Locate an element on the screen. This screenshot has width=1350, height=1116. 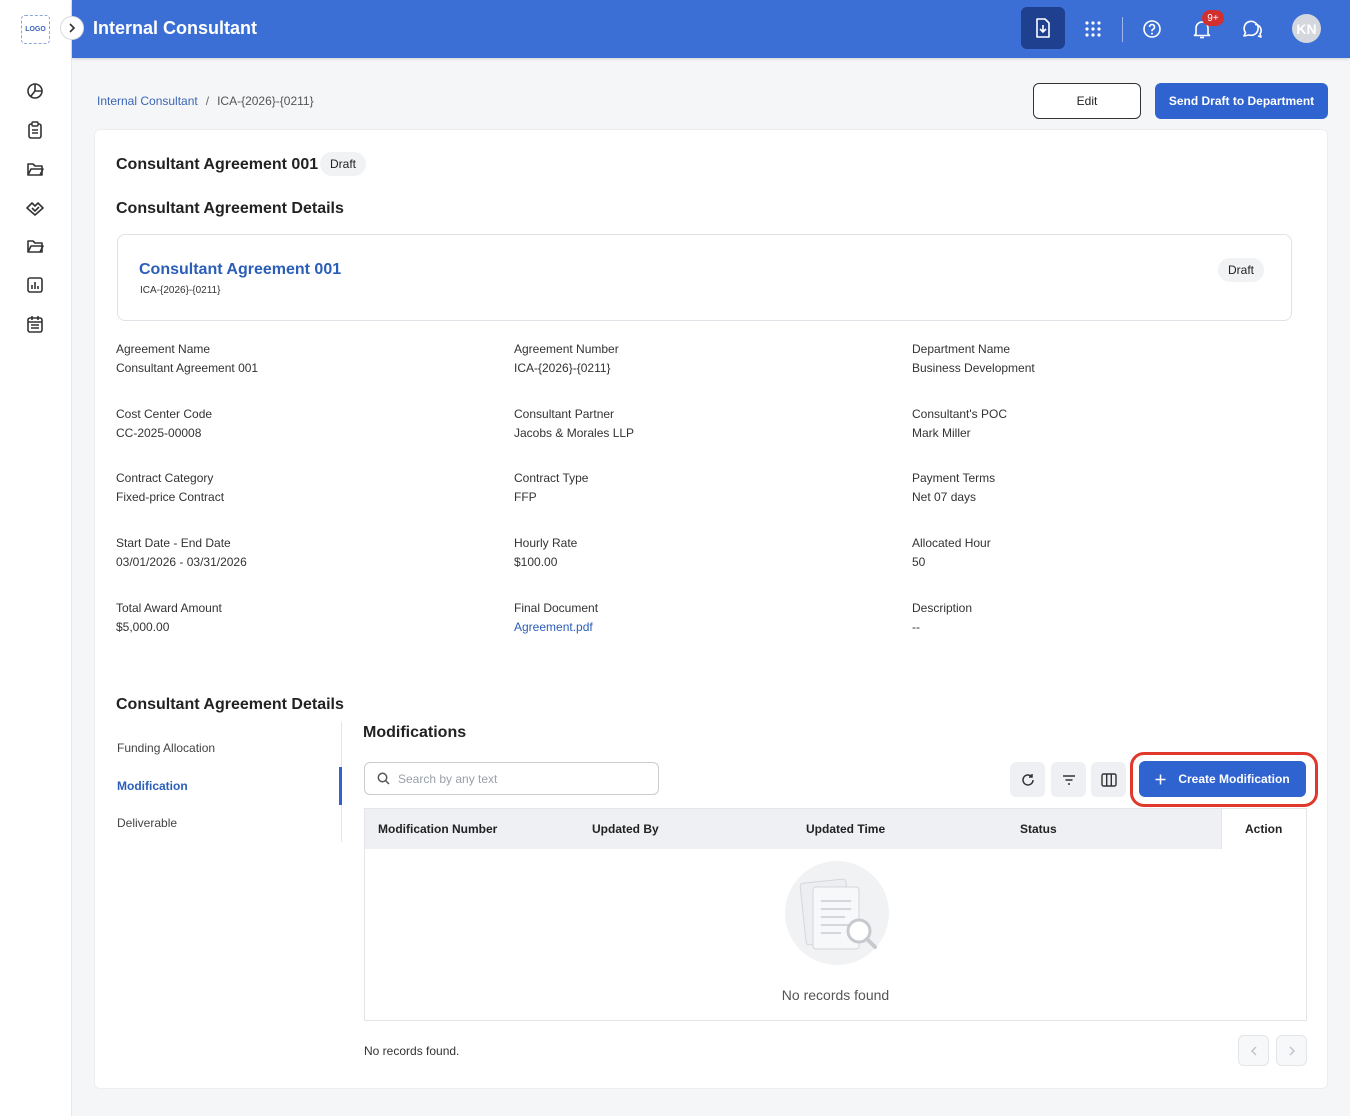
field-label: Consultant Partner is located at coordinates (564, 414).